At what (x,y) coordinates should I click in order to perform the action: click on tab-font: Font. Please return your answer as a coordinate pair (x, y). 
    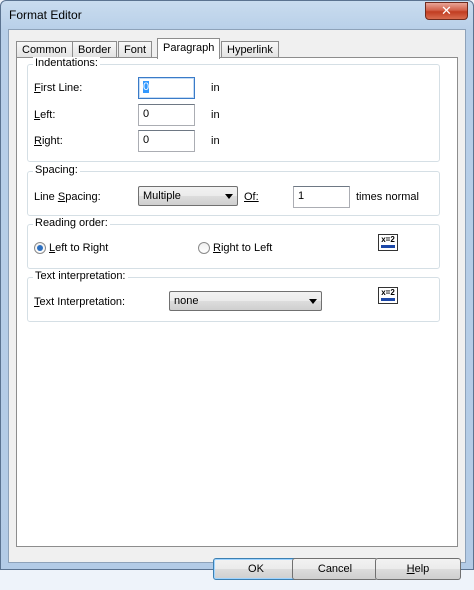
    Looking at the image, I should click on (135, 49).